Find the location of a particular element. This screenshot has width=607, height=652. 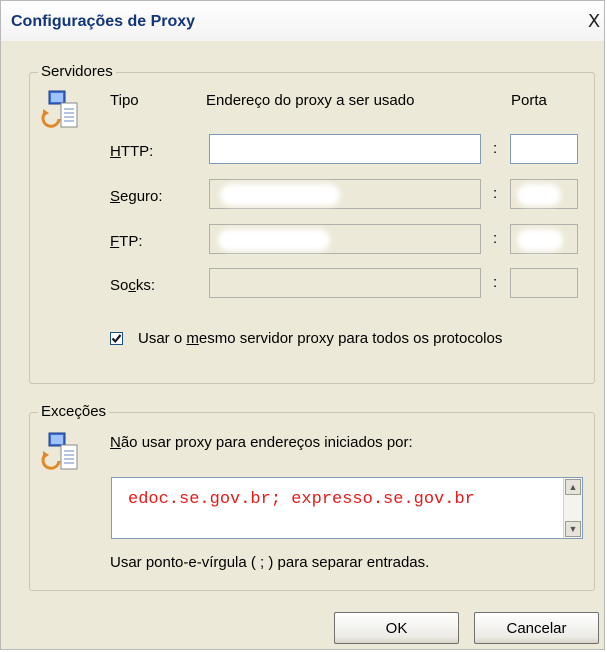

socks-label: Socks: is located at coordinates (133, 285).